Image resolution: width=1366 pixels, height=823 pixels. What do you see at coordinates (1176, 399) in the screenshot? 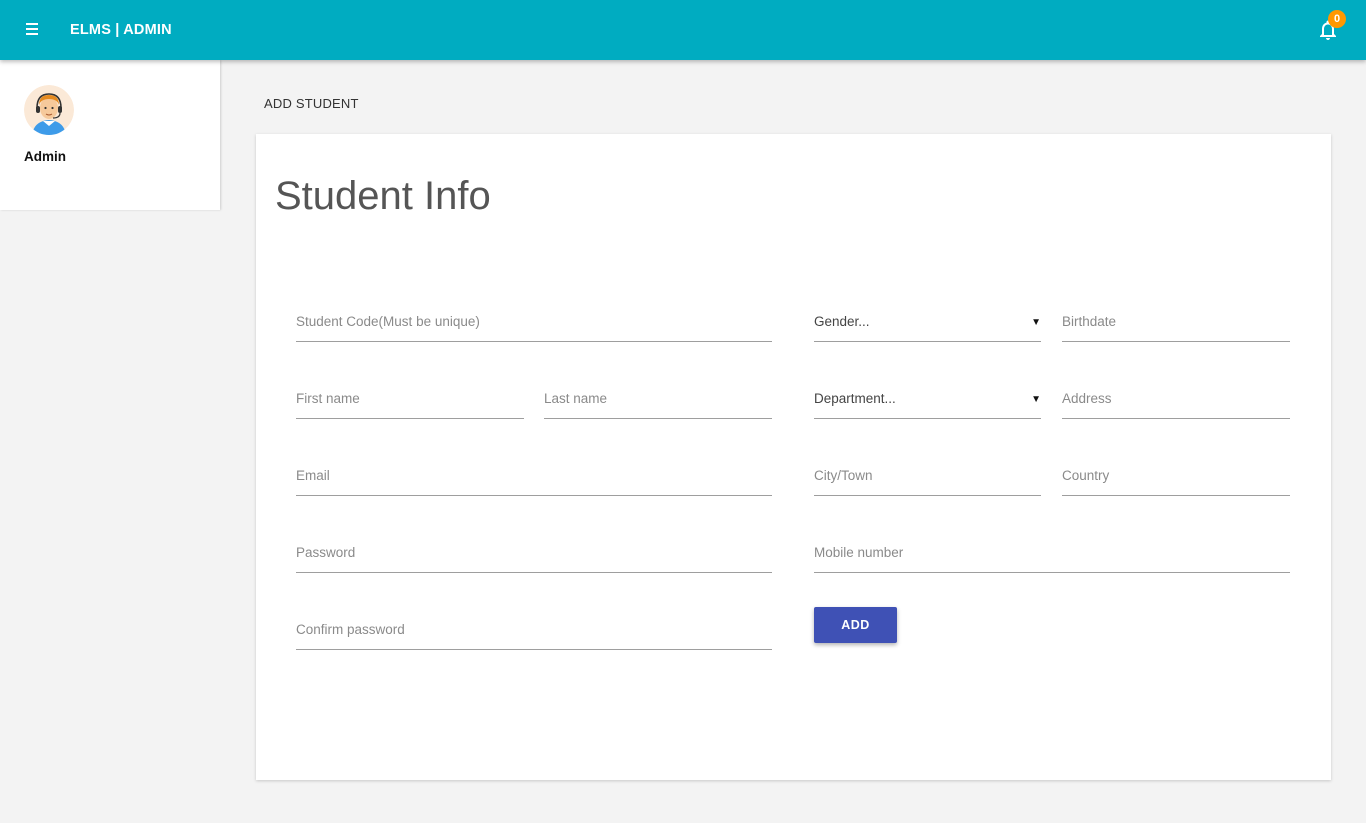
I see `address-input: Address` at bounding box center [1176, 399].